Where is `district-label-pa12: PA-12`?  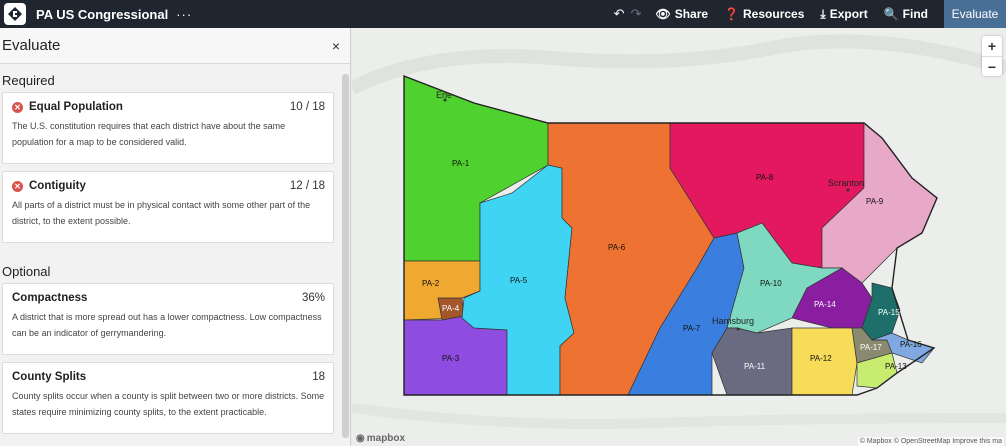 district-label-pa12: PA-12 is located at coordinates (821, 358).